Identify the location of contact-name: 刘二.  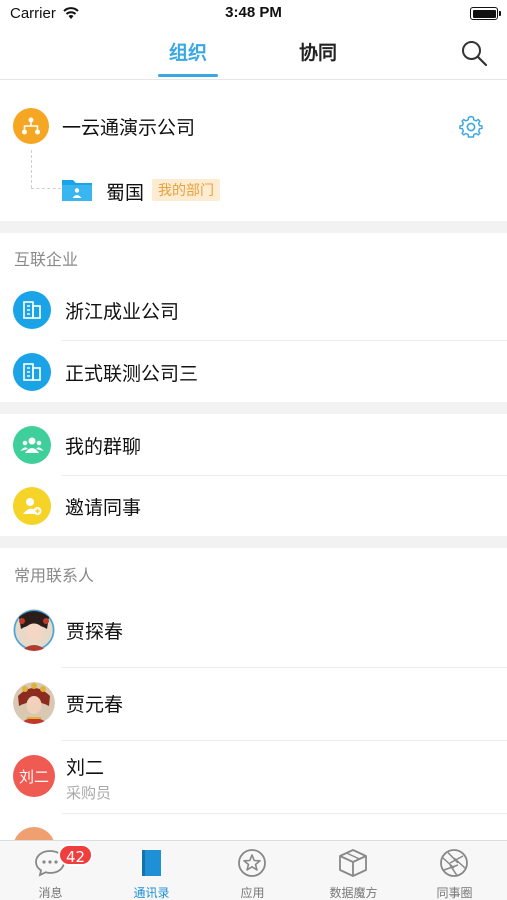
(85, 768).